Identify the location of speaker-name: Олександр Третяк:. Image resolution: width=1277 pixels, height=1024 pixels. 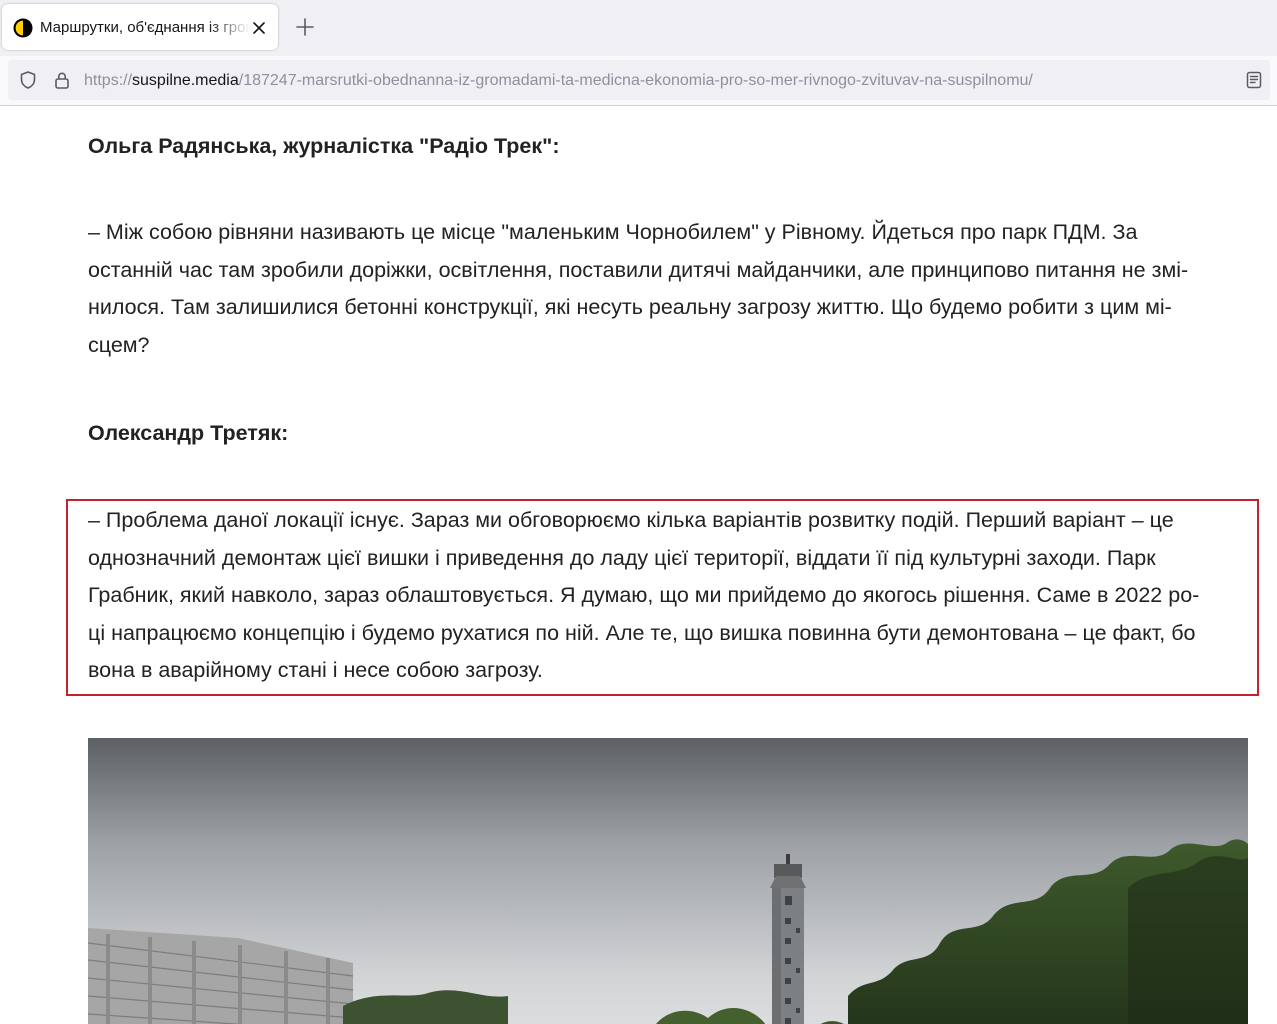
(188, 433).